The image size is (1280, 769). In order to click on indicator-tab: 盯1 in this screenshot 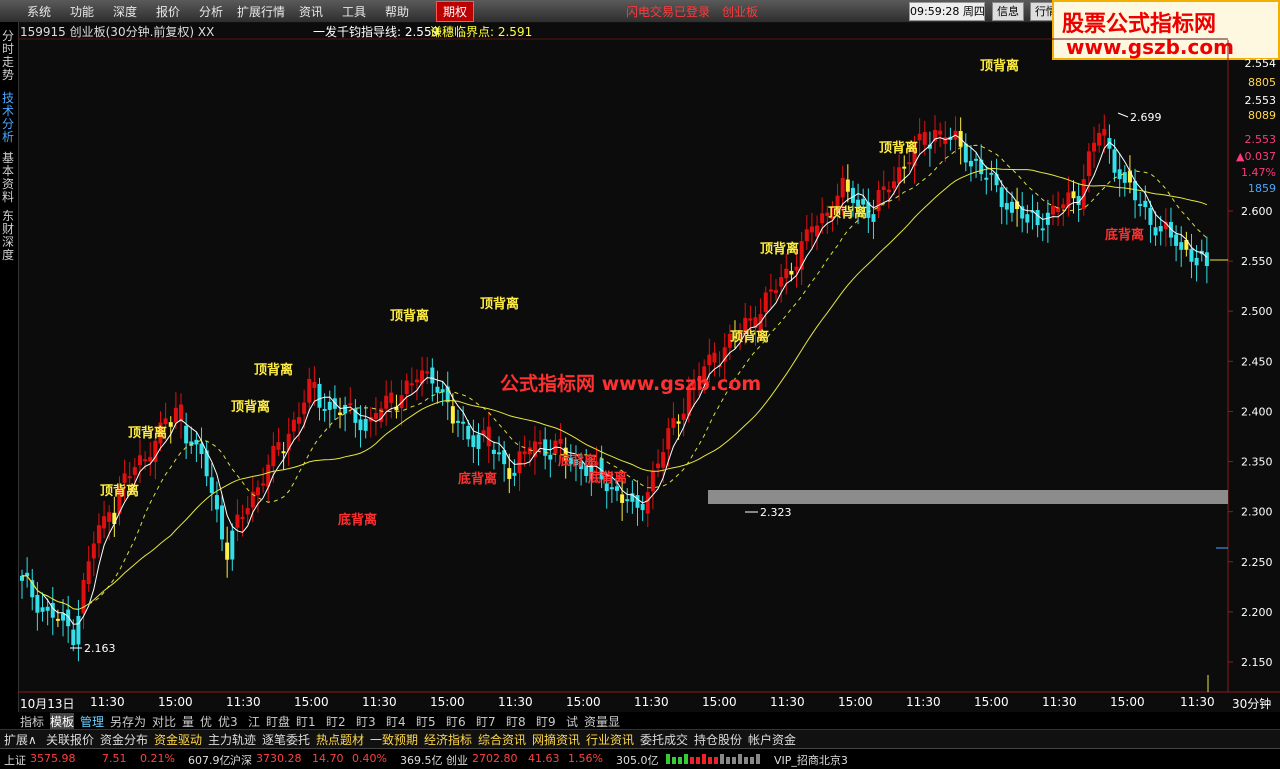, I will do `click(306, 721)`.